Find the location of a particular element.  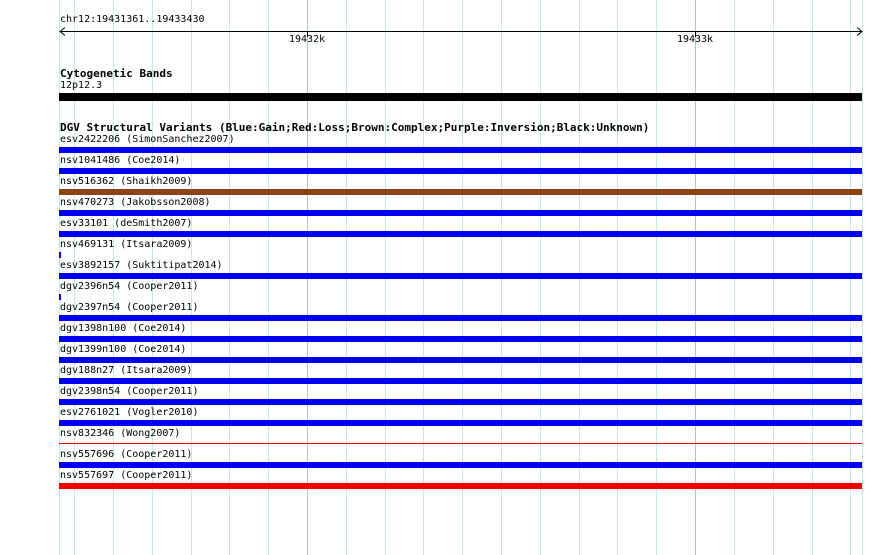

cytoband-bar is located at coordinates (460, 97).